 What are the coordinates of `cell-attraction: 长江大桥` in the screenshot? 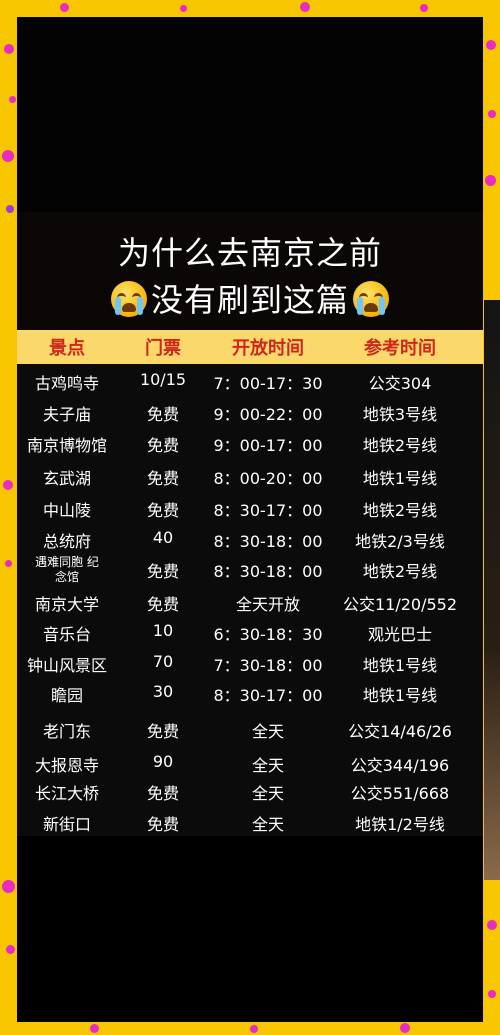 It's located at (66, 793).